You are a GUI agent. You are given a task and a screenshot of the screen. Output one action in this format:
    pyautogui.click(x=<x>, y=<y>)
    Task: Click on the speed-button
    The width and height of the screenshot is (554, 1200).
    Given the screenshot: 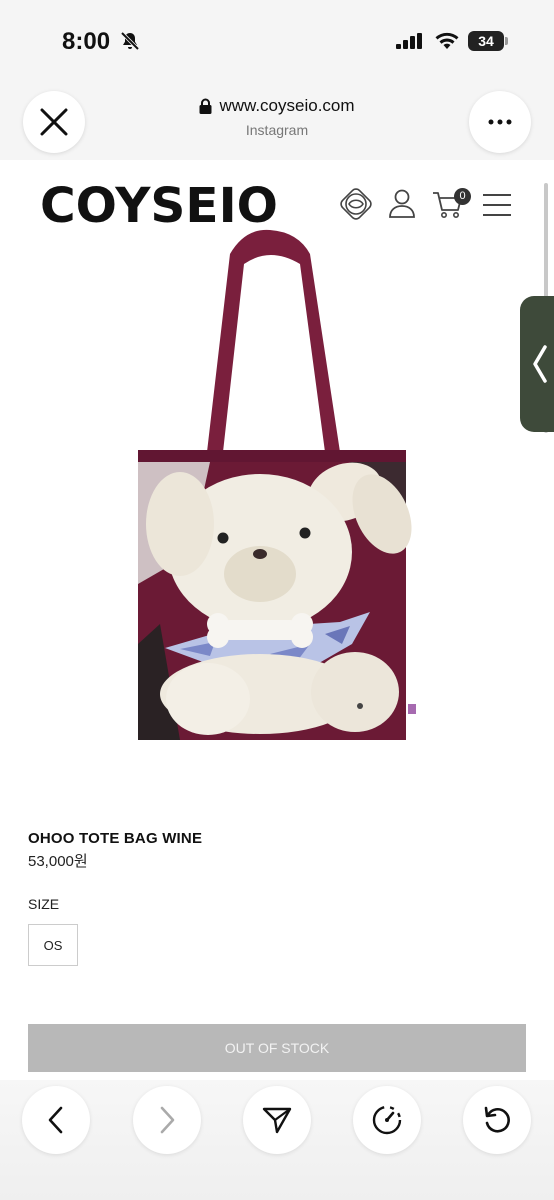 What is the action you would take?
    pyautogui.click(x=387, y=1120)
    